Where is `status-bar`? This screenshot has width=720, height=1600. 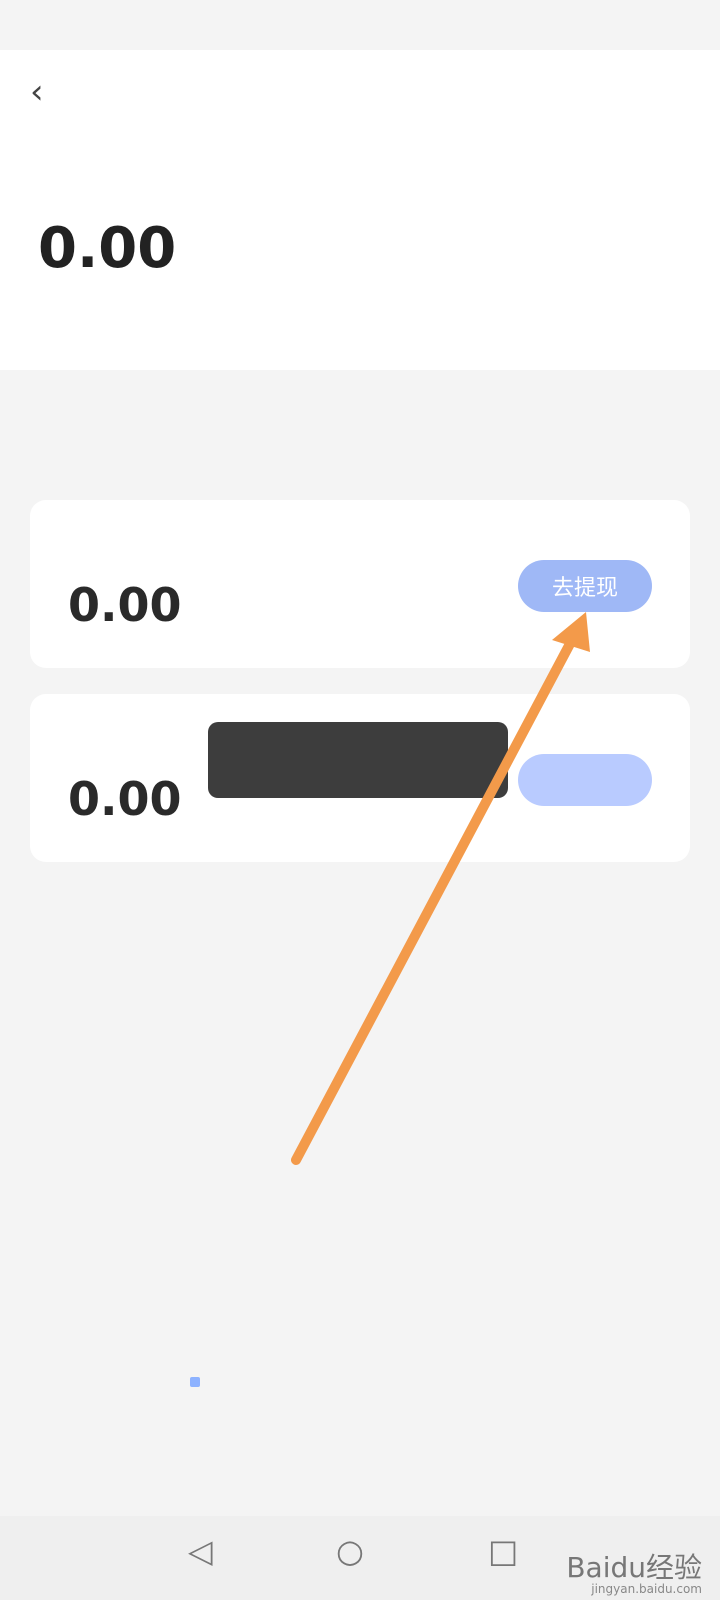
status-bar is located at coordinates (360, 25).